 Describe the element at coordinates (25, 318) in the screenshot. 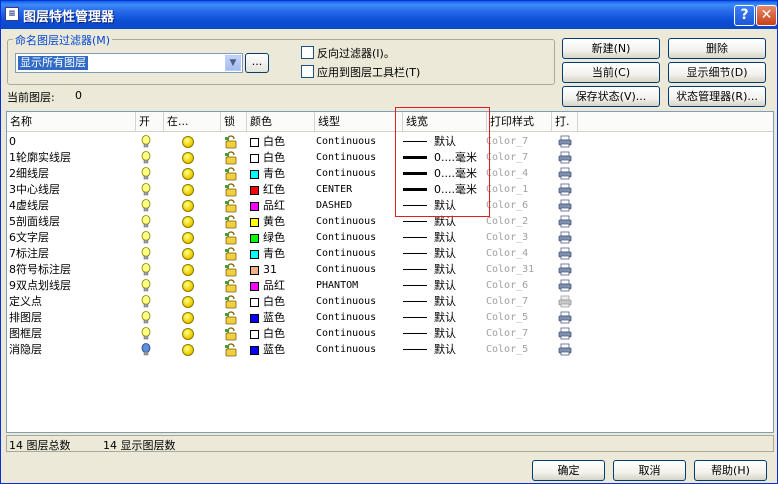

I see `layer-name: 排图层` at that location.